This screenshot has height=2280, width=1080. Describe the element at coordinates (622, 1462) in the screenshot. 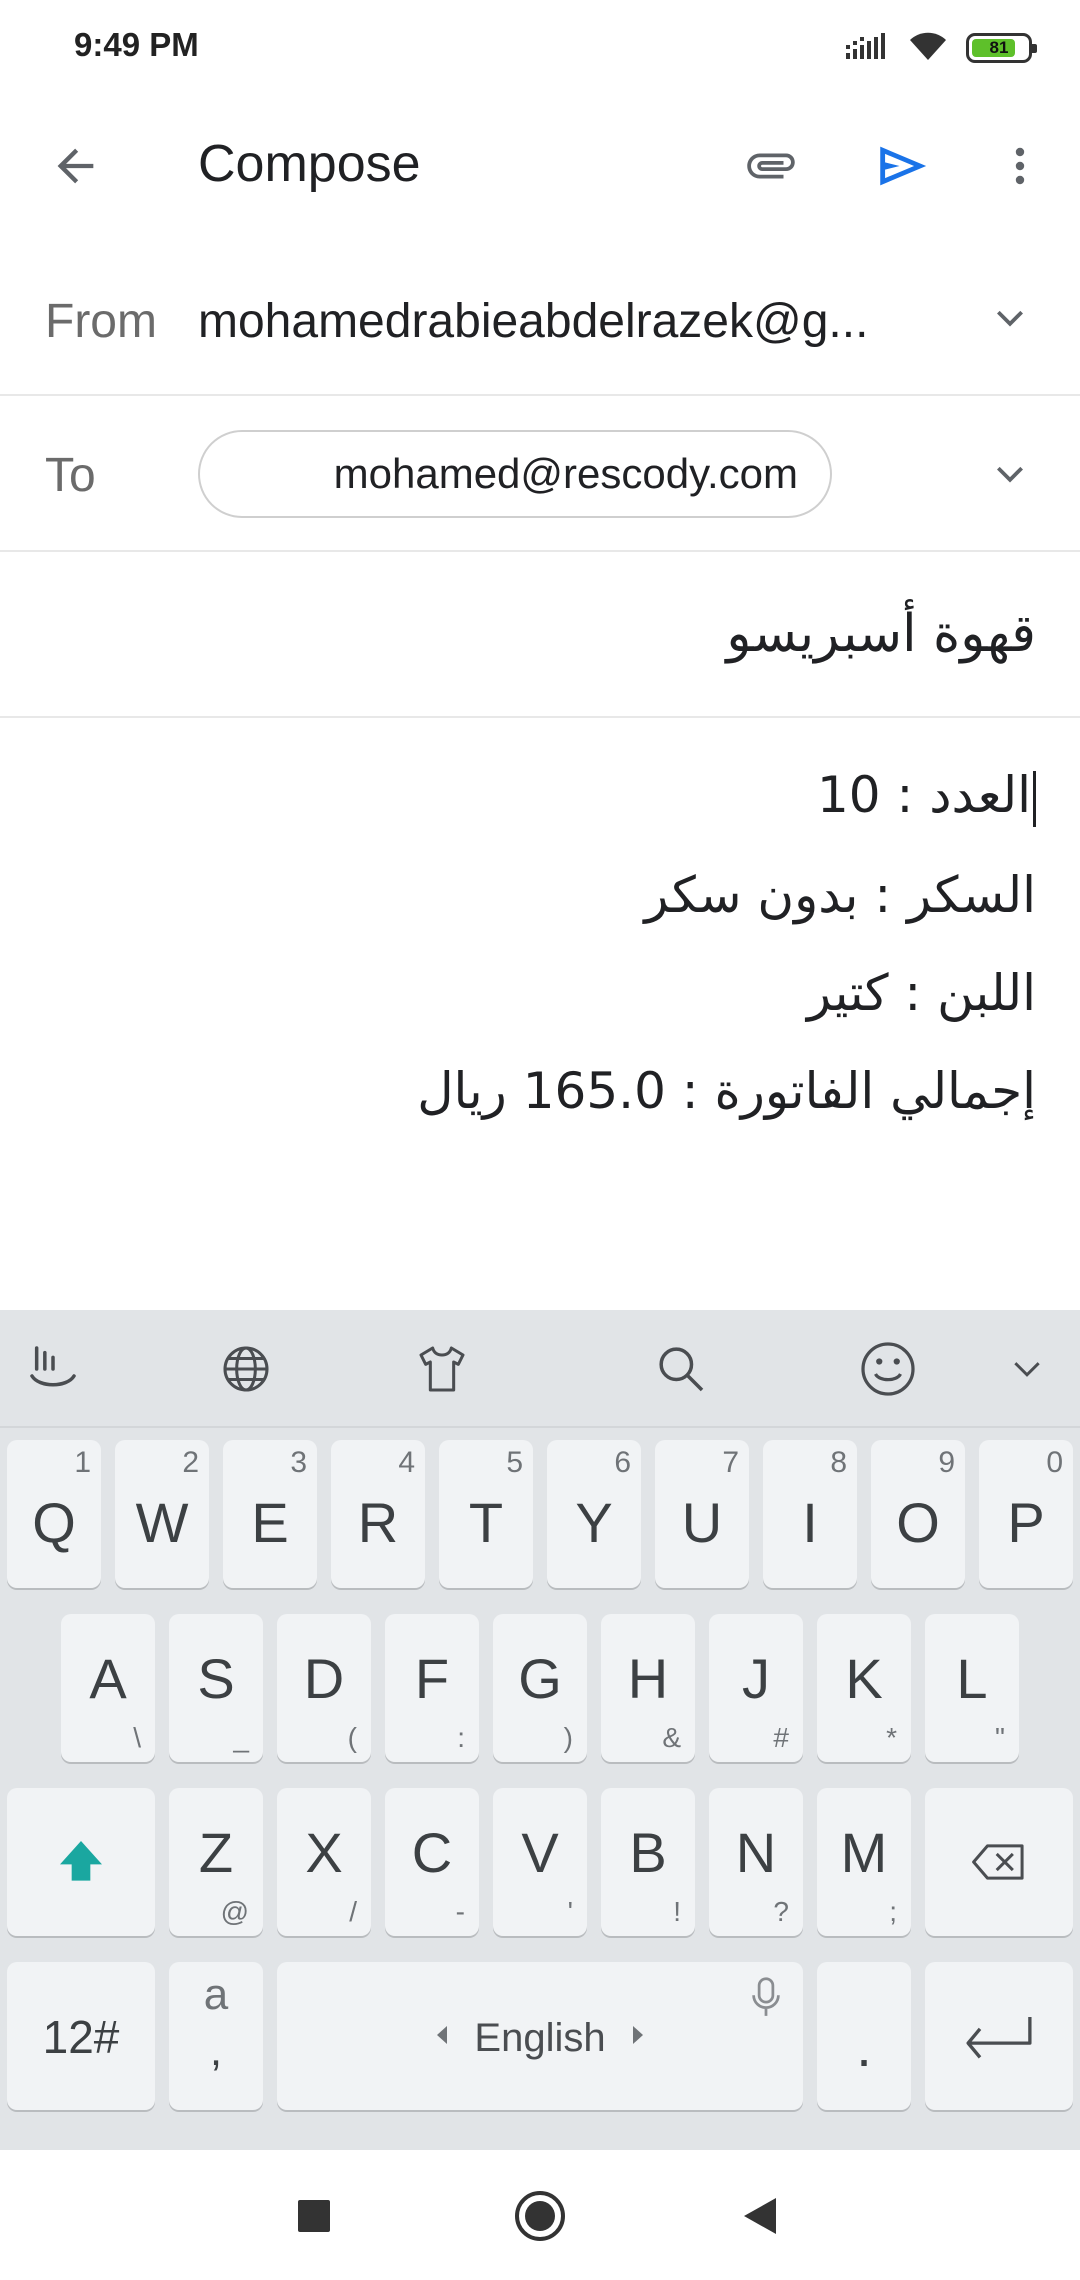

I see `key-y-hint: 6` at that location.